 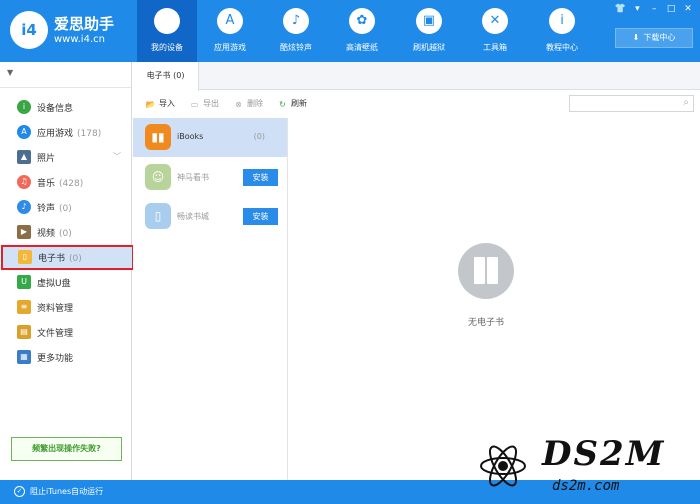 What do you see at coordinates (586, 486) in the screenshot?
I see `watermark-subtitle: ds2m.com` at bounding box center [586, 486].